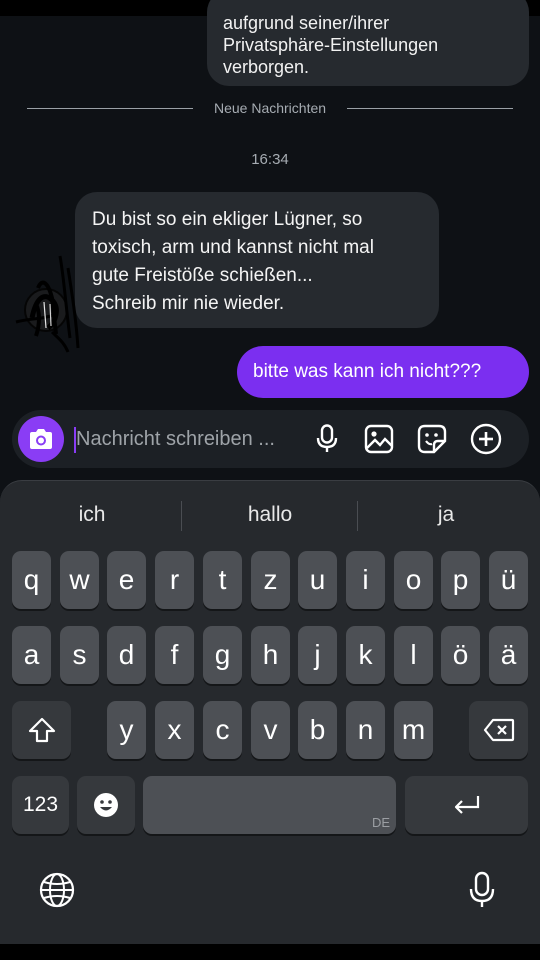 This screenshot has width=540, height=960. What do you see at coordinates (270, 159) in the screenshot?
I see `message-timestamp: 16:34` at bounding box center [270, 159].